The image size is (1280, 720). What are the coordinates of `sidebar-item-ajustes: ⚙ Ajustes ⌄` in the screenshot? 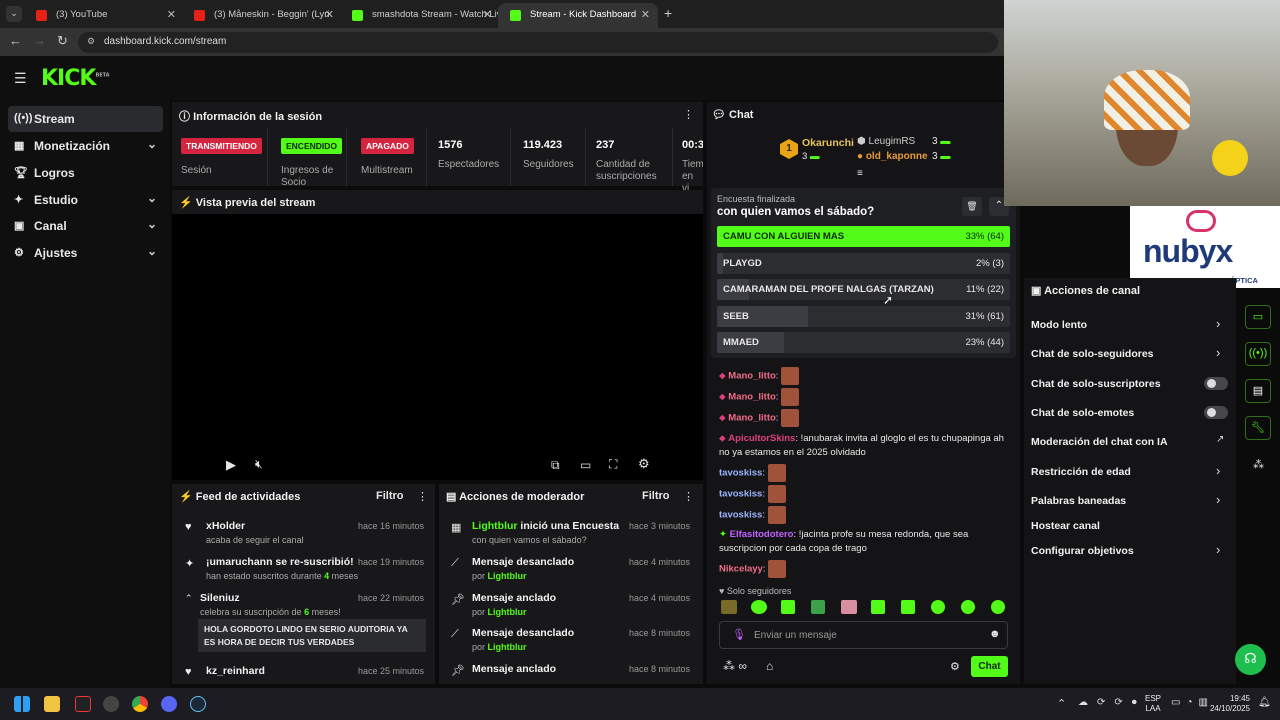 It's located at (85, 253).